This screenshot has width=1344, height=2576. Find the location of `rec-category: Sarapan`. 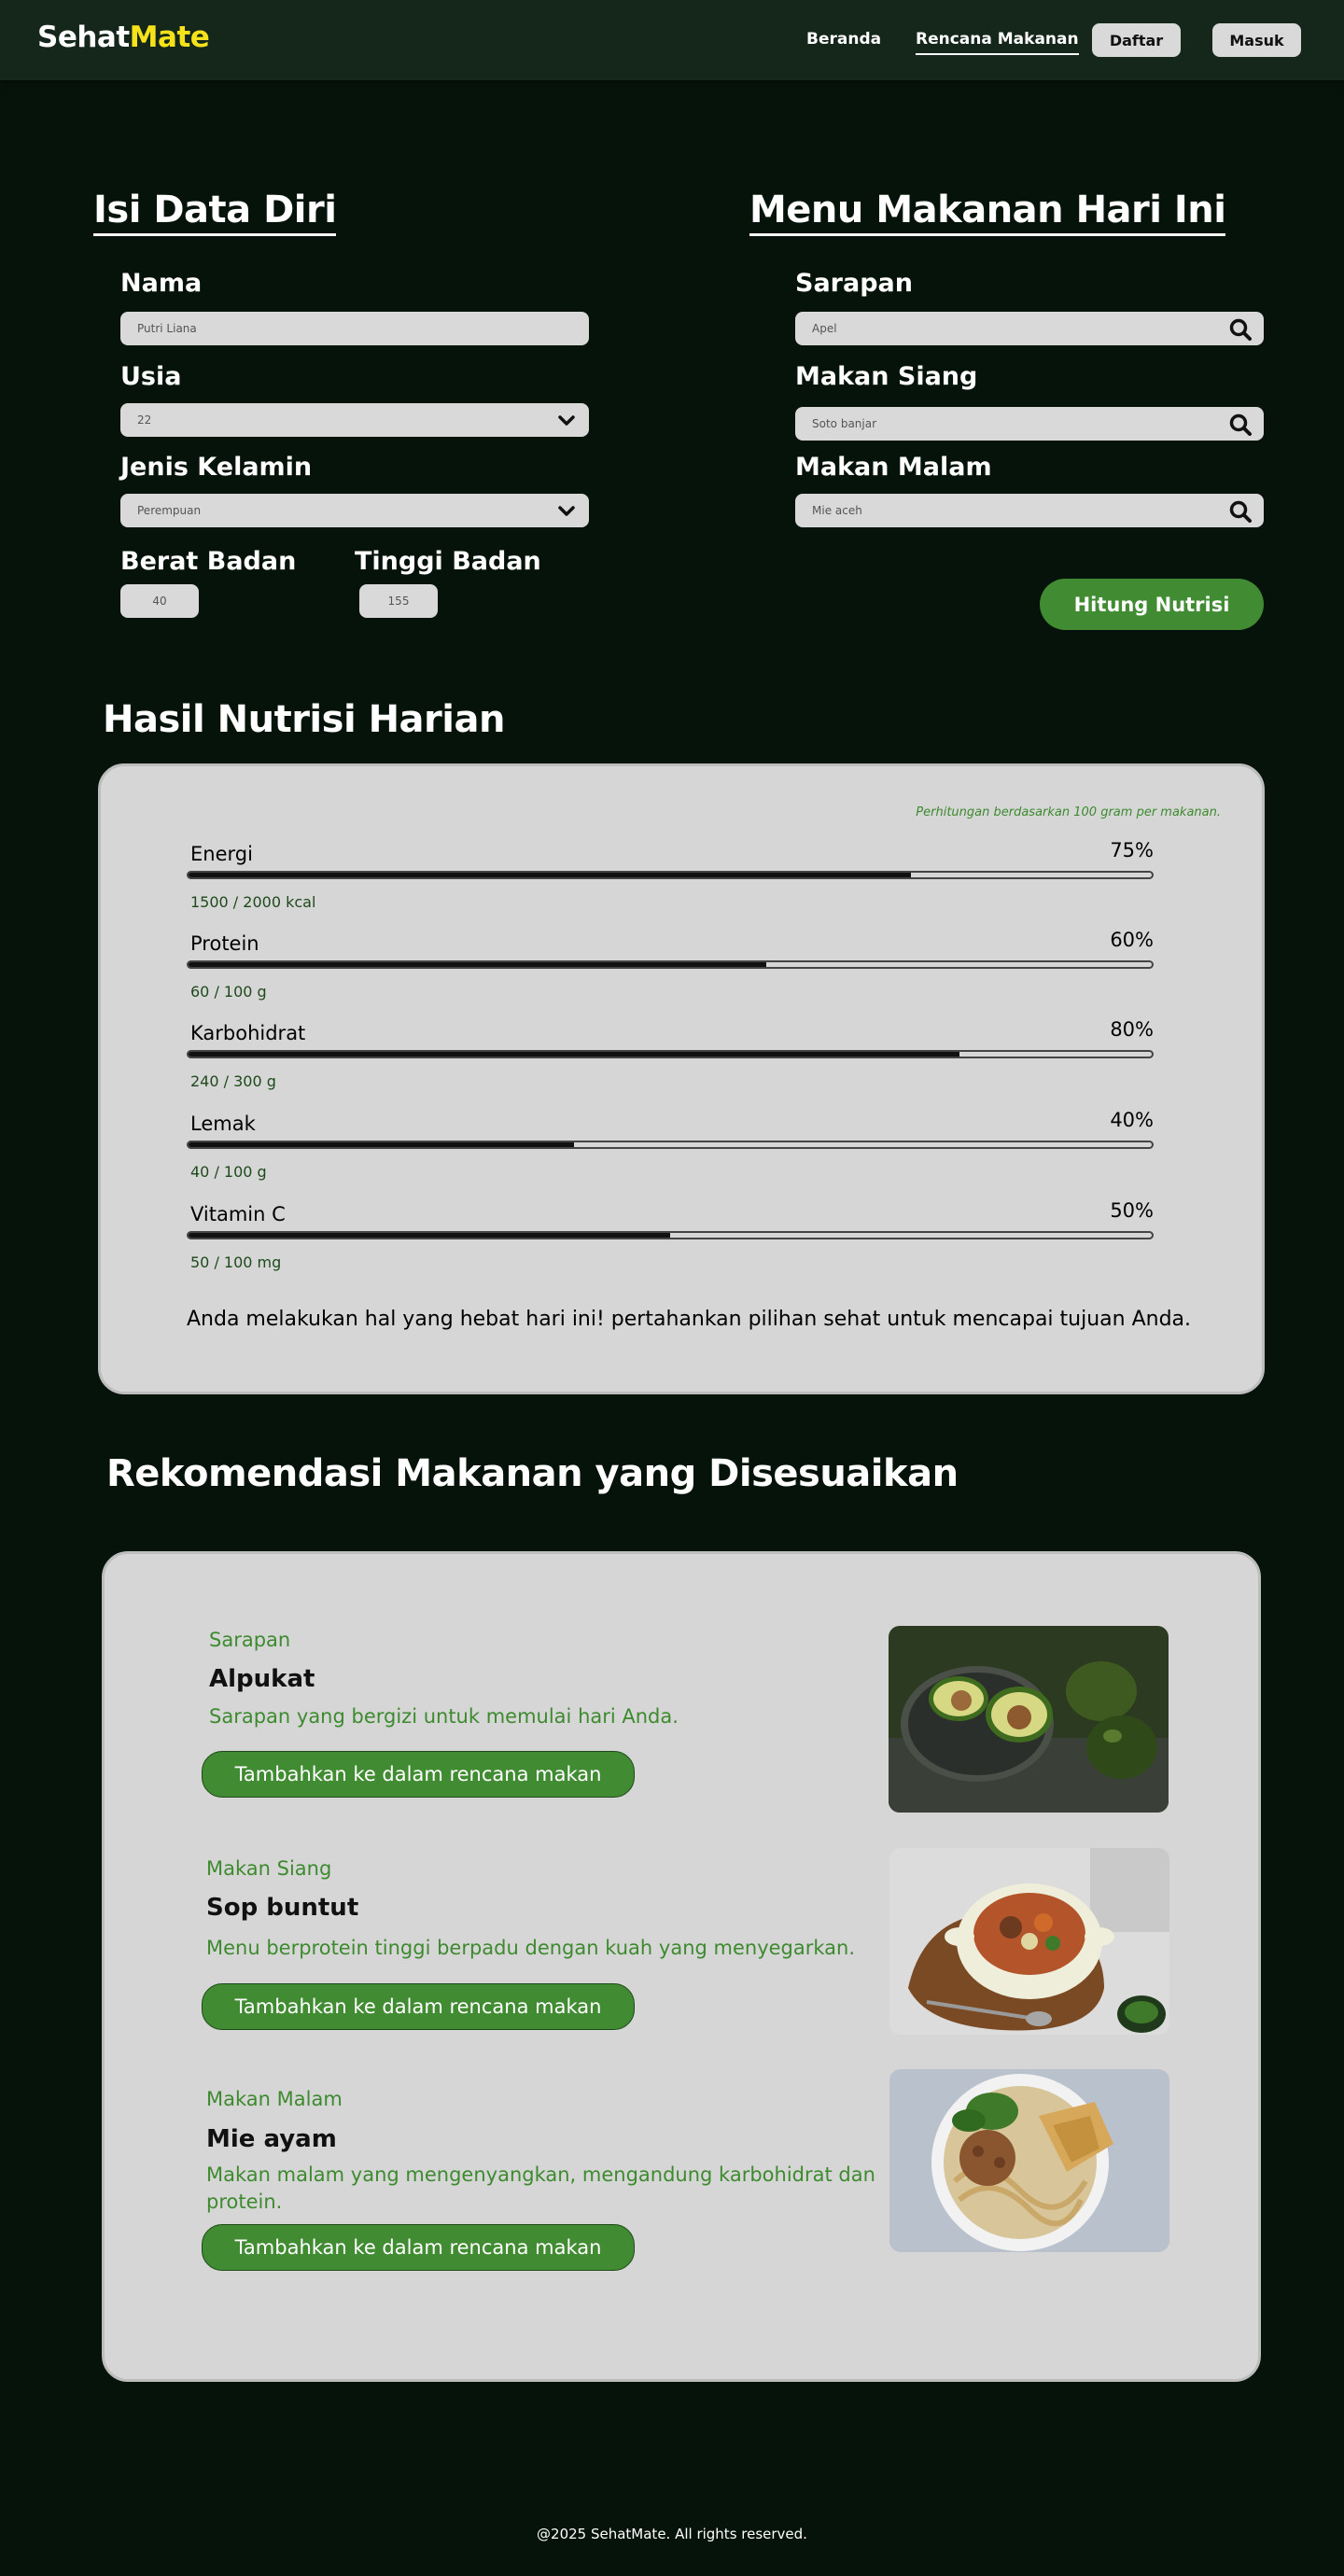

rec-category: Sarapan is located at coordinates (250, 1640).